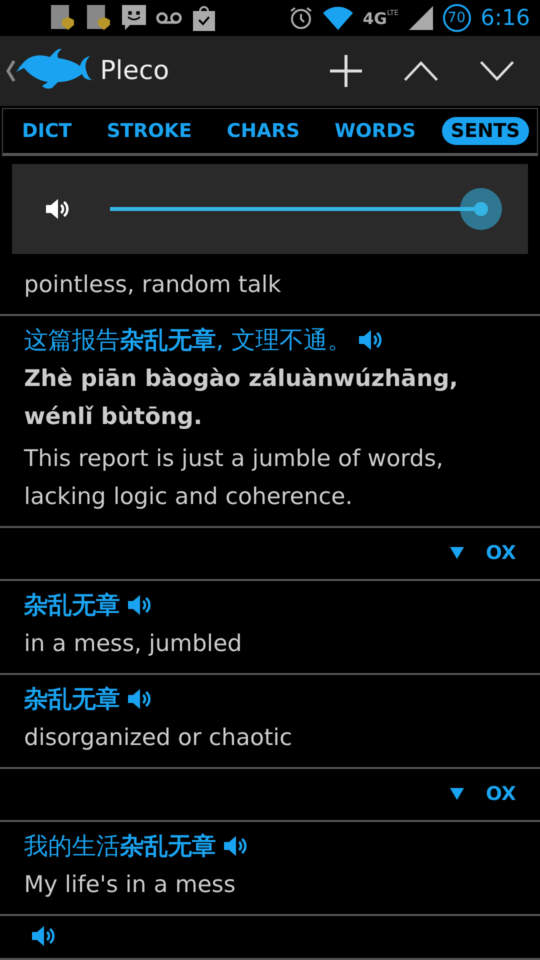 The width and height of the screenshot is (540, 960). Describe the element at coordinates (57, 208) in the screenshot. I see `volume-icon` at that location.